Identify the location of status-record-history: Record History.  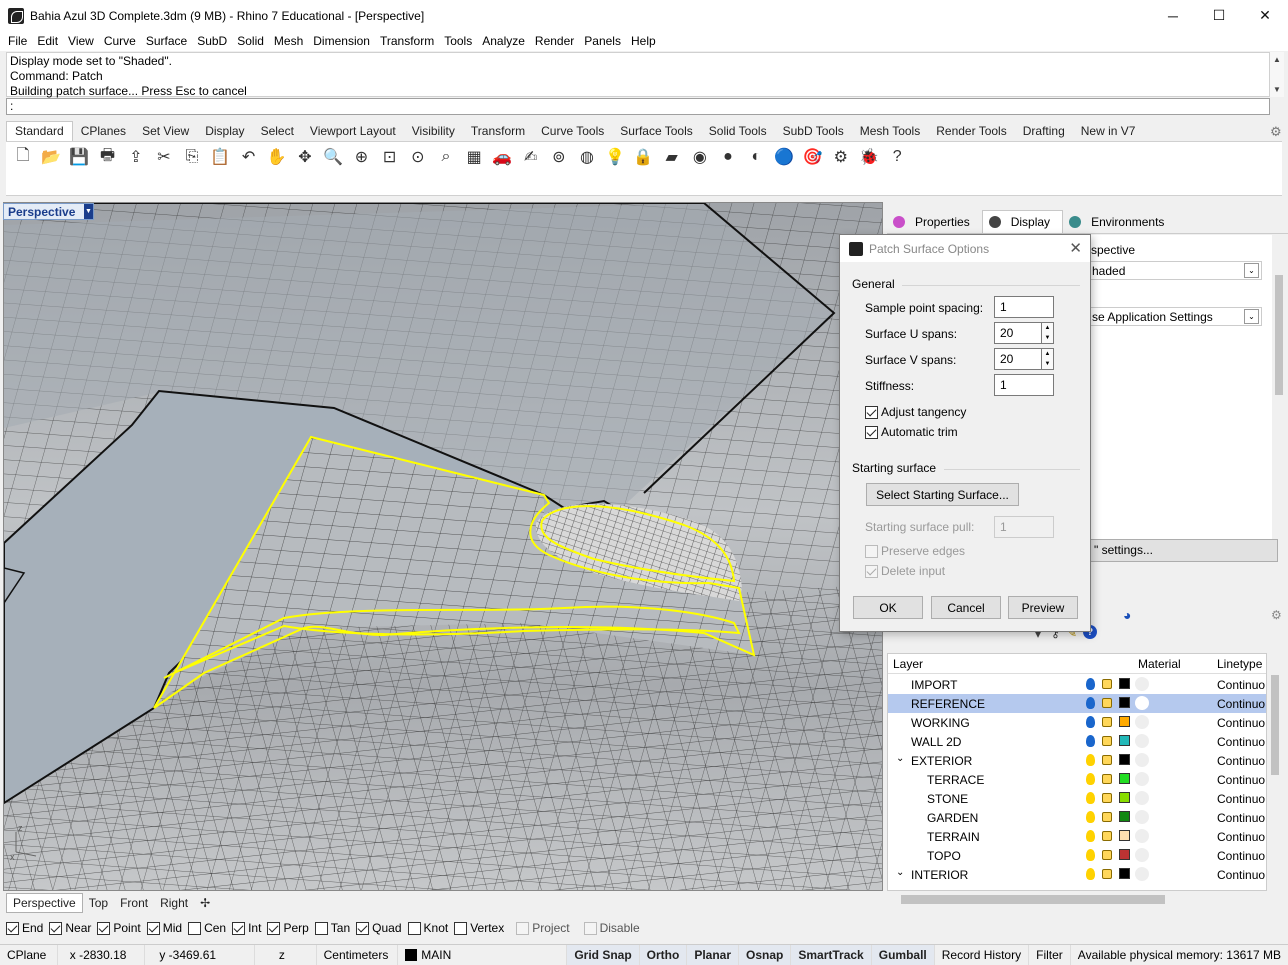
(982, 954).